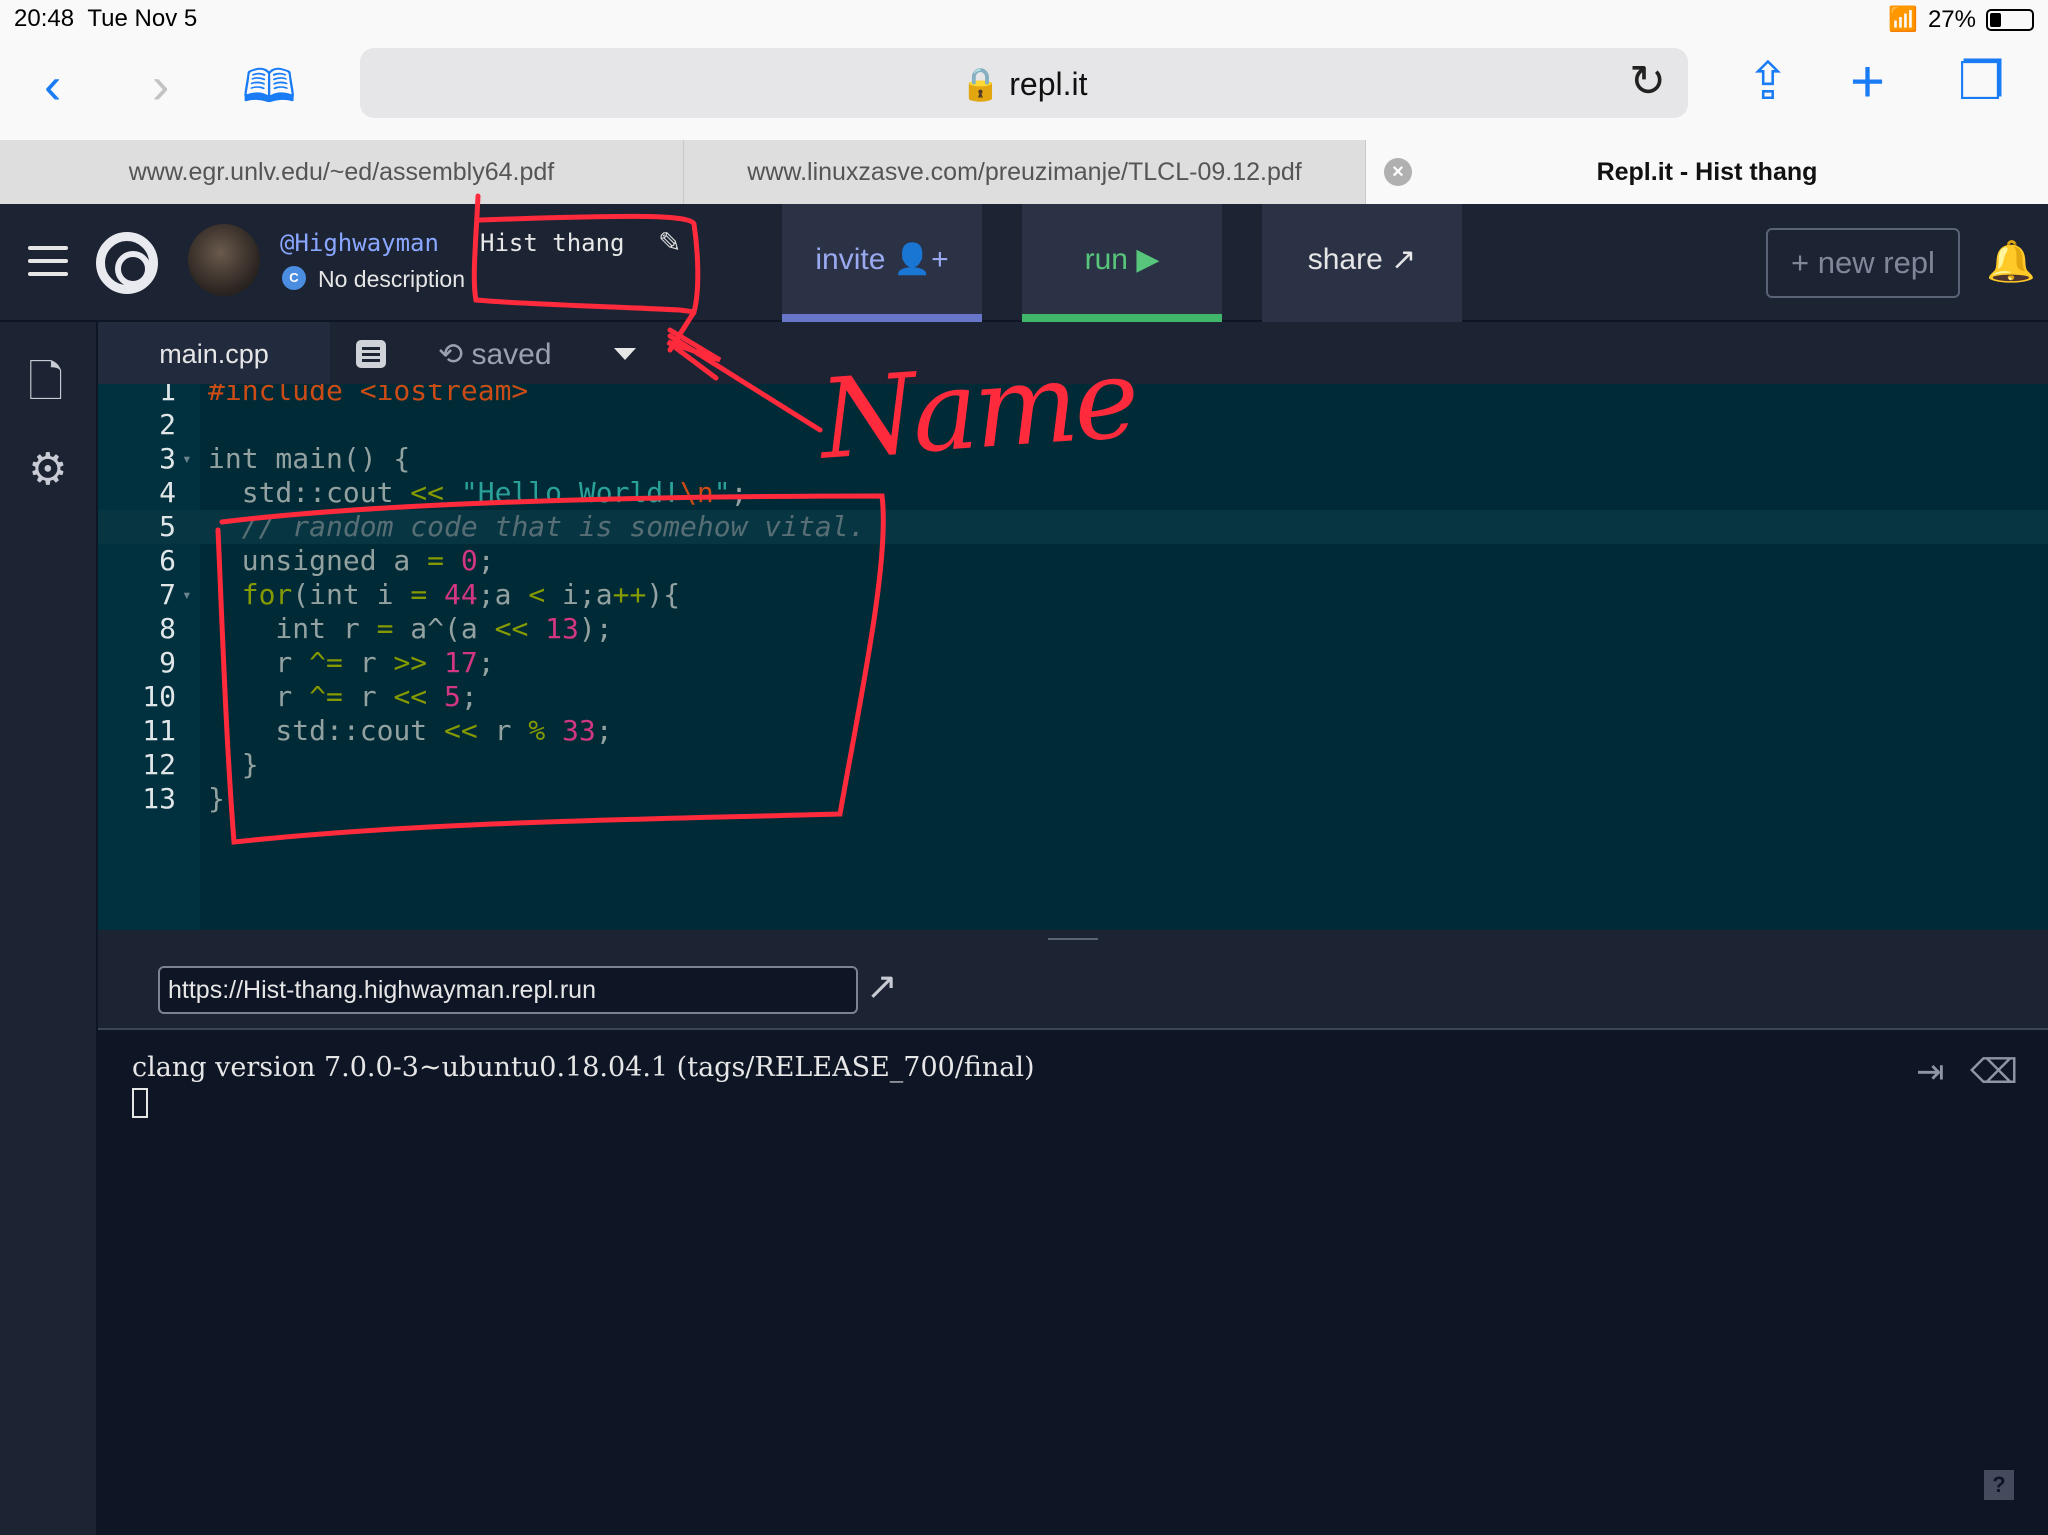 The width and height of the screenshot is (2048, 1535). Describe the element at coordinates (167, 492) in the screenshot. I see `line-number: 4` at that location.